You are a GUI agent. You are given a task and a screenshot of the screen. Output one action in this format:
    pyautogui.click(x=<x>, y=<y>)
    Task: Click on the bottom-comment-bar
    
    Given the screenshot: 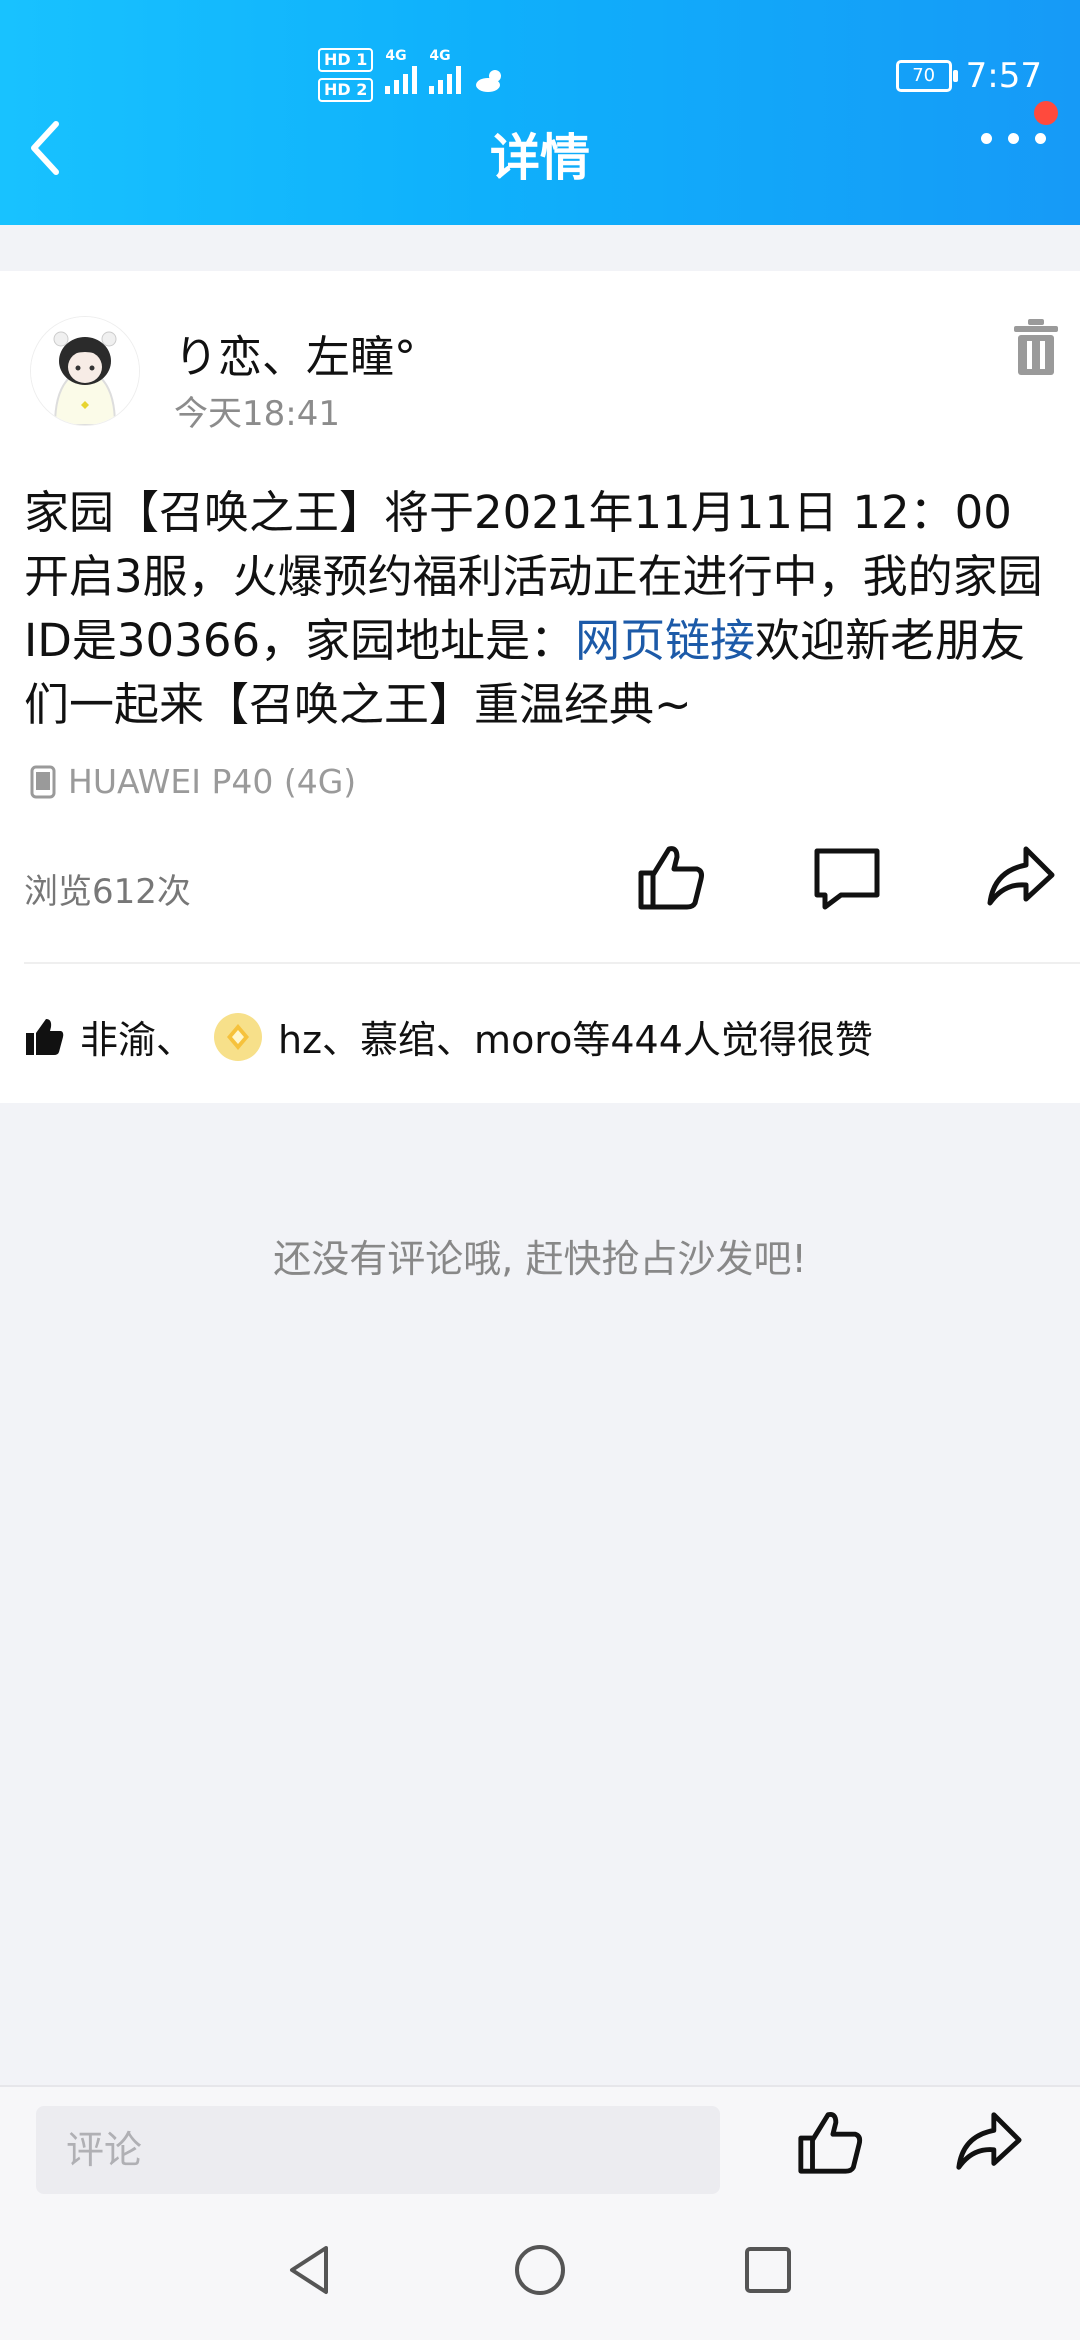 What is the action you would take?
    pyautogui.click(x=540, y=2146)
    